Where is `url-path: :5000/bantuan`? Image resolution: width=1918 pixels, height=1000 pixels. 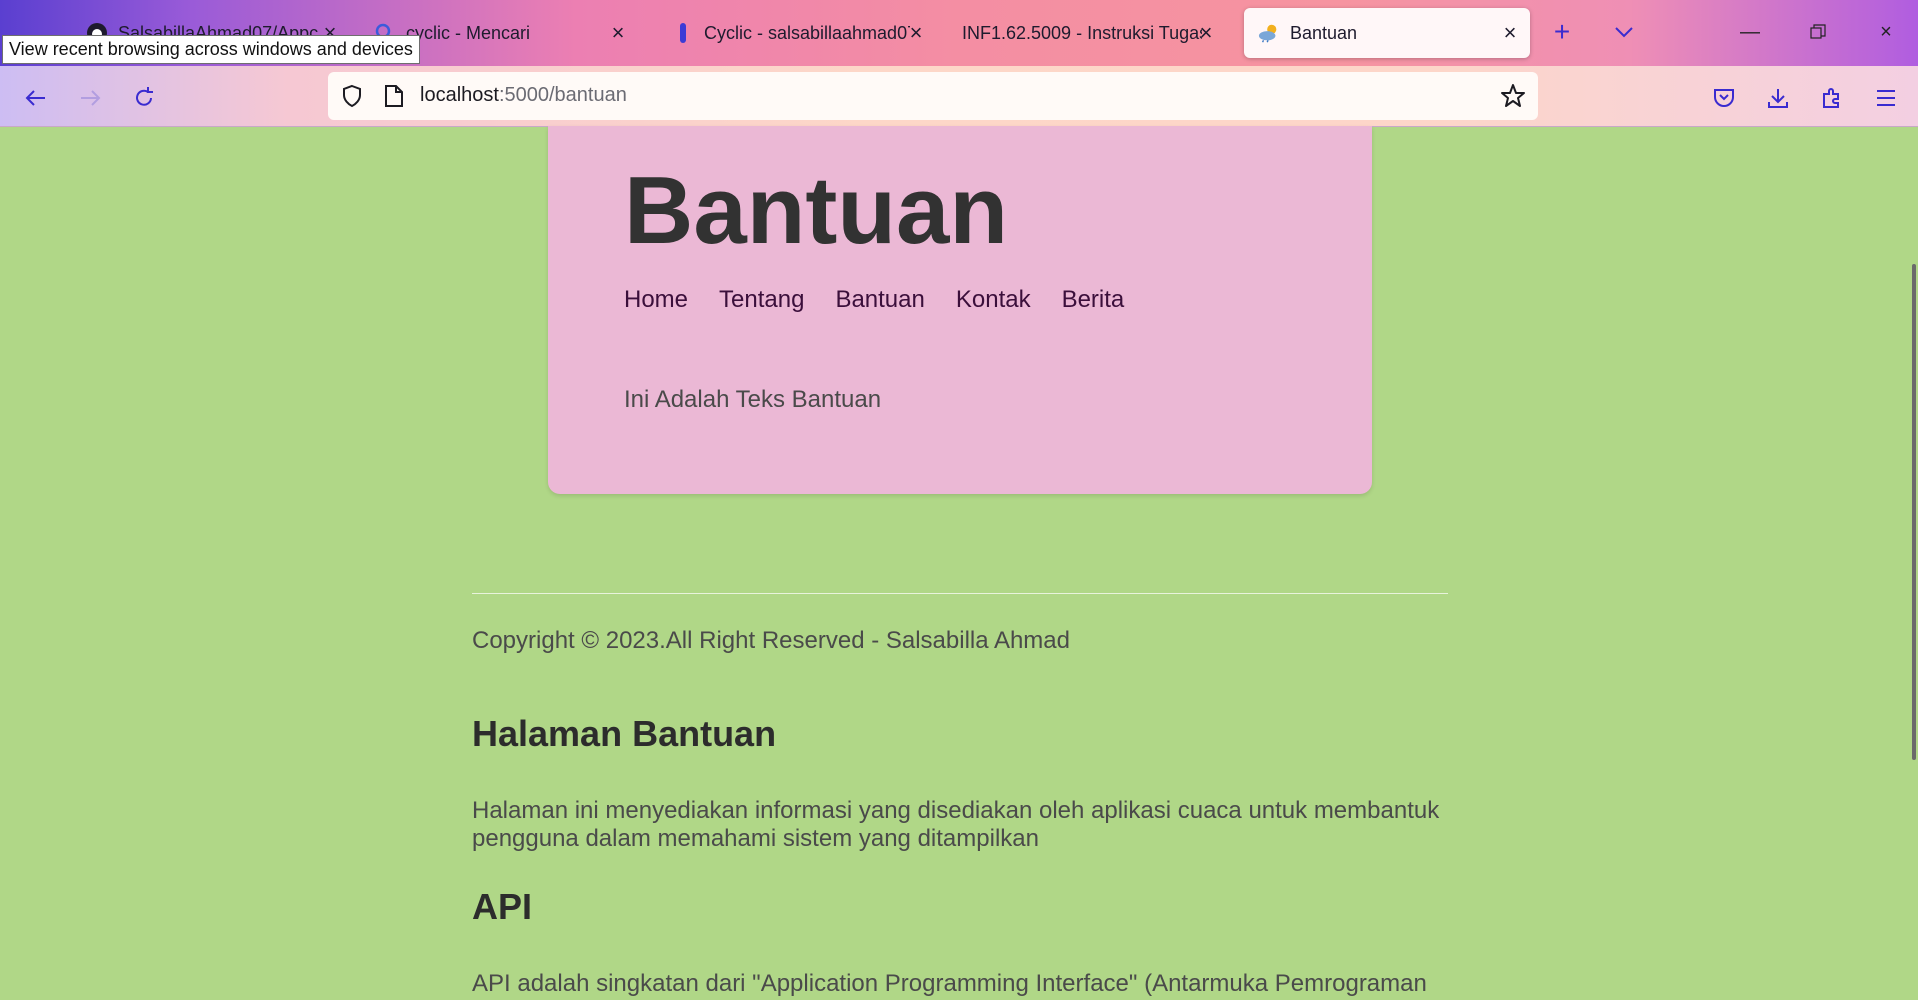
url-path: :5000/bantuan is located at coordinates (562, 95).